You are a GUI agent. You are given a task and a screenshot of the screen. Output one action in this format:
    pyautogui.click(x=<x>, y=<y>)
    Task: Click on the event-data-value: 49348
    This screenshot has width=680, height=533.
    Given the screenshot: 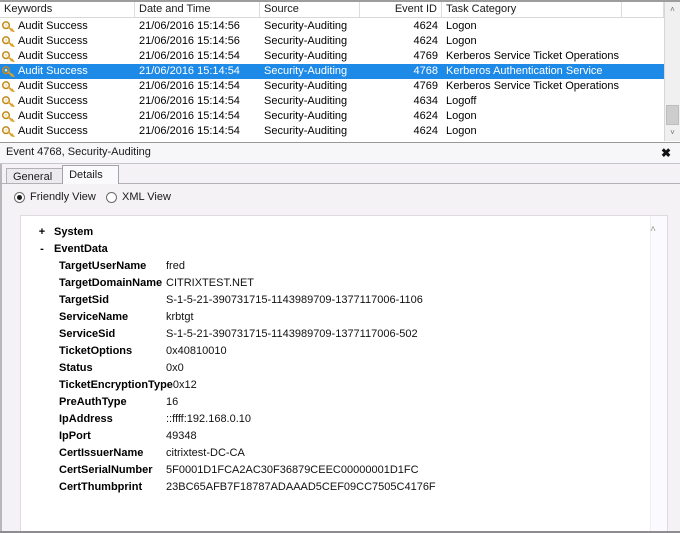 What is the action you would take?
    pyautogui.click(x=181, y=436)
    